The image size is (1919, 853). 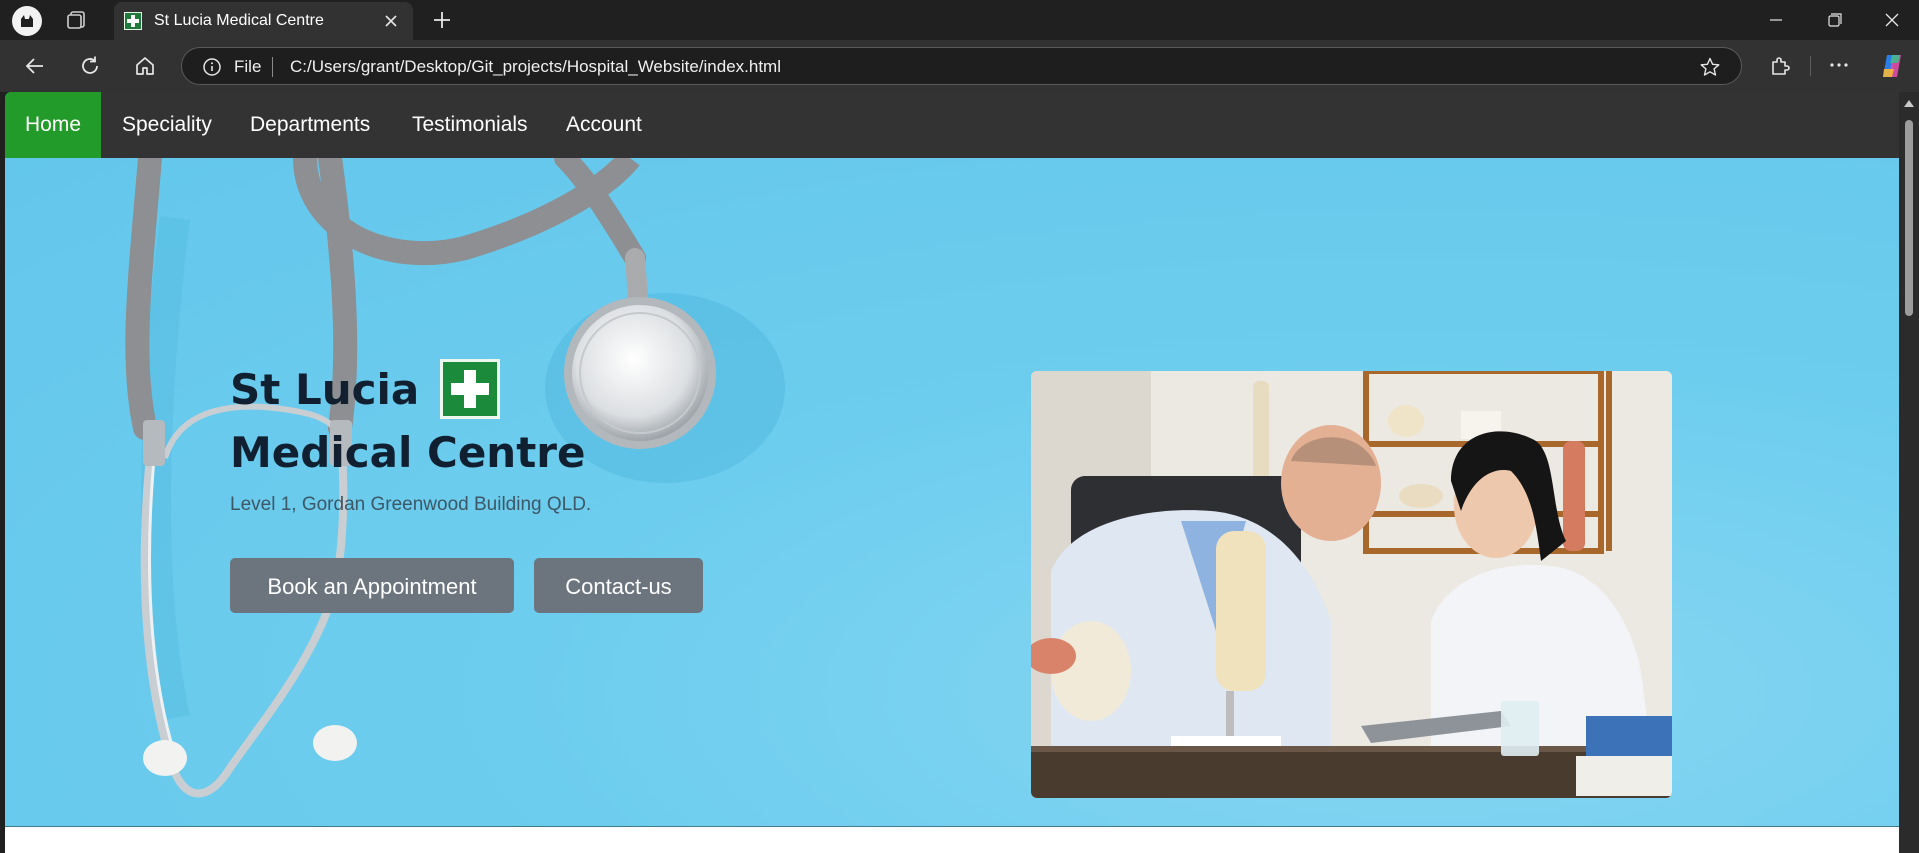 I want to click on extensions-icon, so click(x=1780, y=65).